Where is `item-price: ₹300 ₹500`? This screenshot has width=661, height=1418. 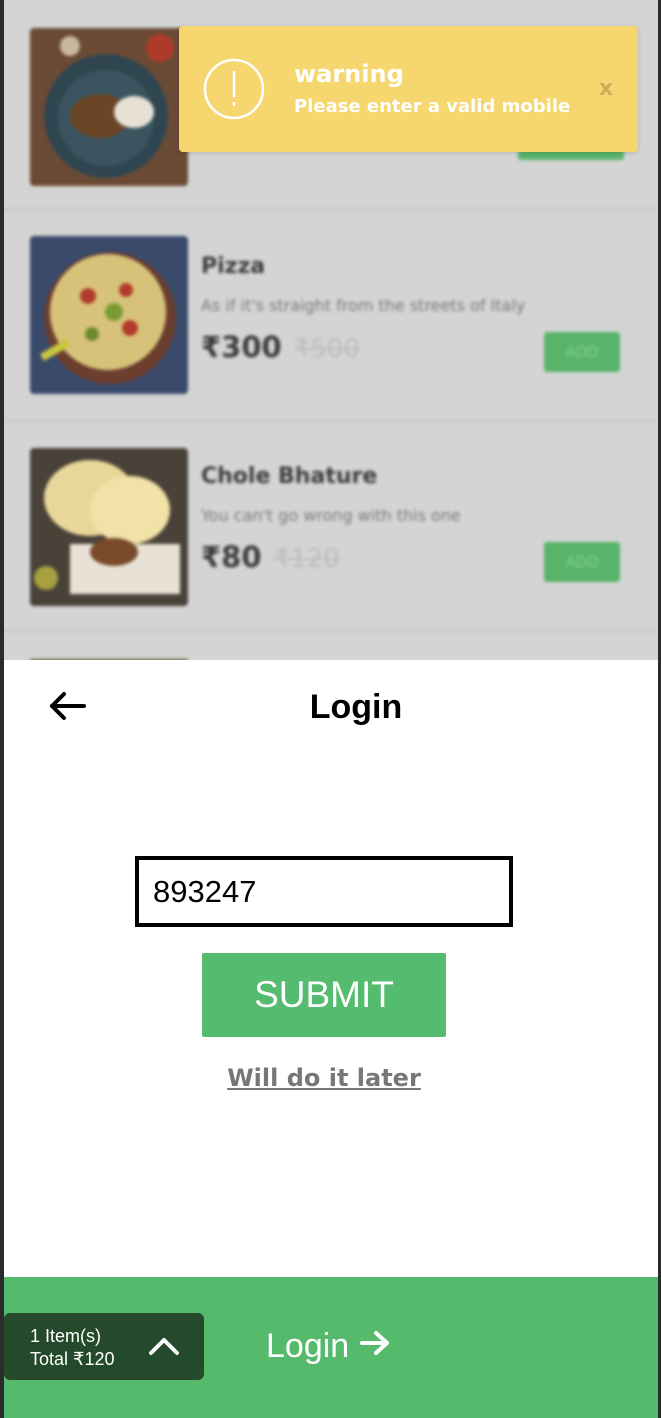
item-price: ₹300 ₹500 is located at coordinates (280, 347).